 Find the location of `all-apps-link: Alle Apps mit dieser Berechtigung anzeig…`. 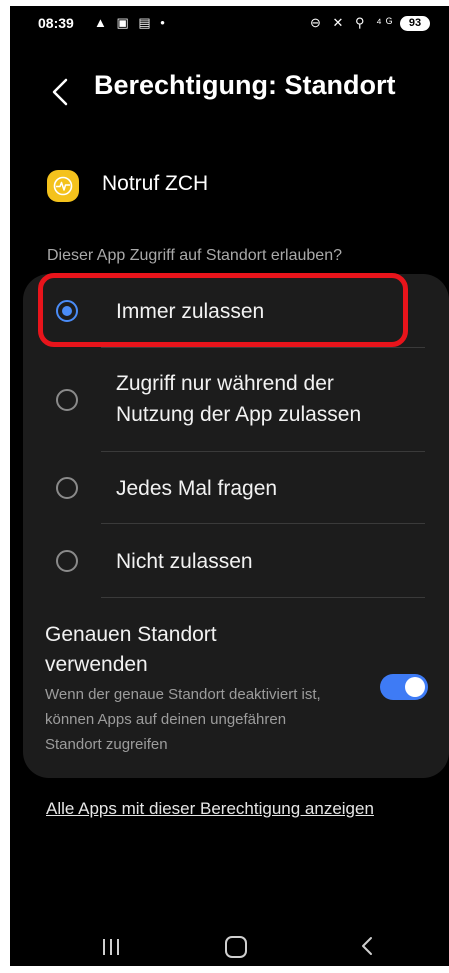

all-apps-link: Alle Apps mit dieser Berechtigung anzeig… is located at coordinates (211, 808).